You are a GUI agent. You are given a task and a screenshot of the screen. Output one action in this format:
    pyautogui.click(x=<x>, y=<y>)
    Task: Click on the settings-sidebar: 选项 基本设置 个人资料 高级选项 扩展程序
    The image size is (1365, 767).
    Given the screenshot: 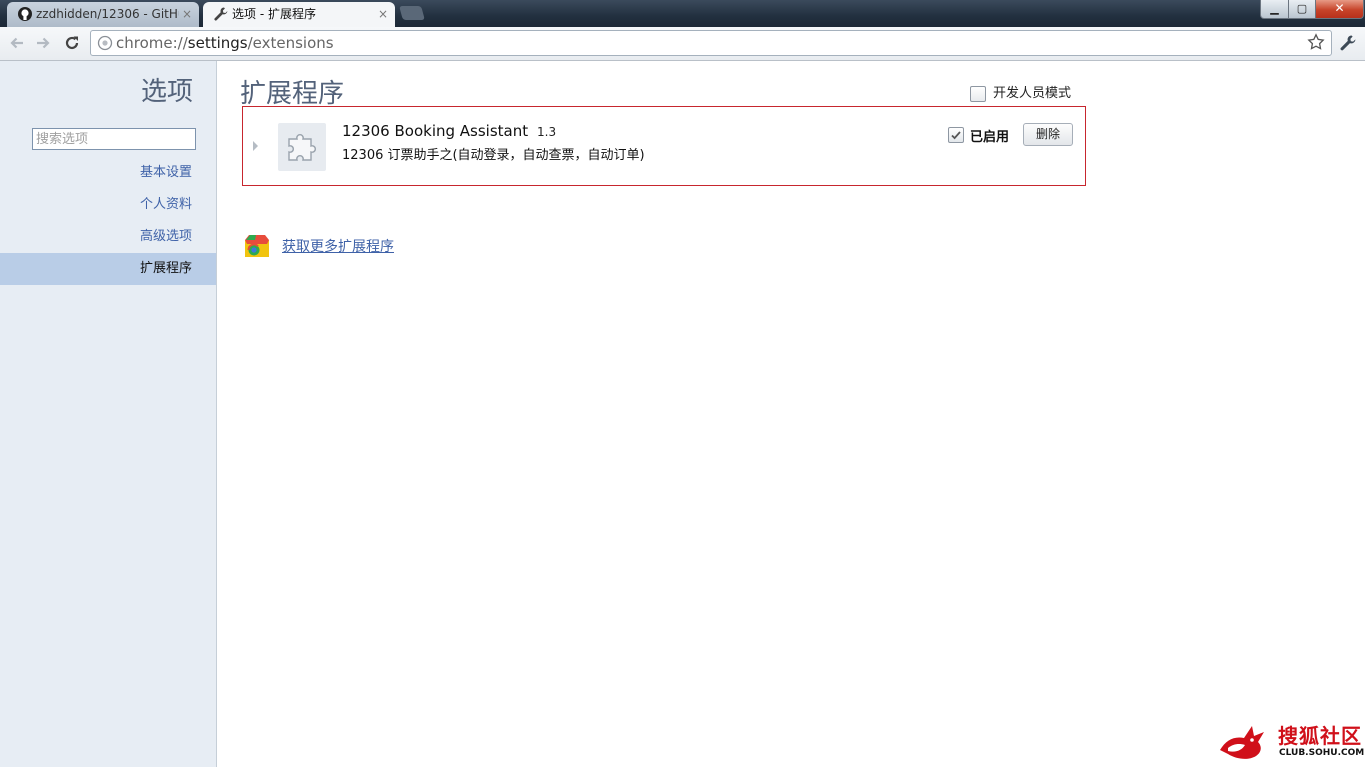 What is the action you would take?
    pyautogui.click(x=108, y=414)
    